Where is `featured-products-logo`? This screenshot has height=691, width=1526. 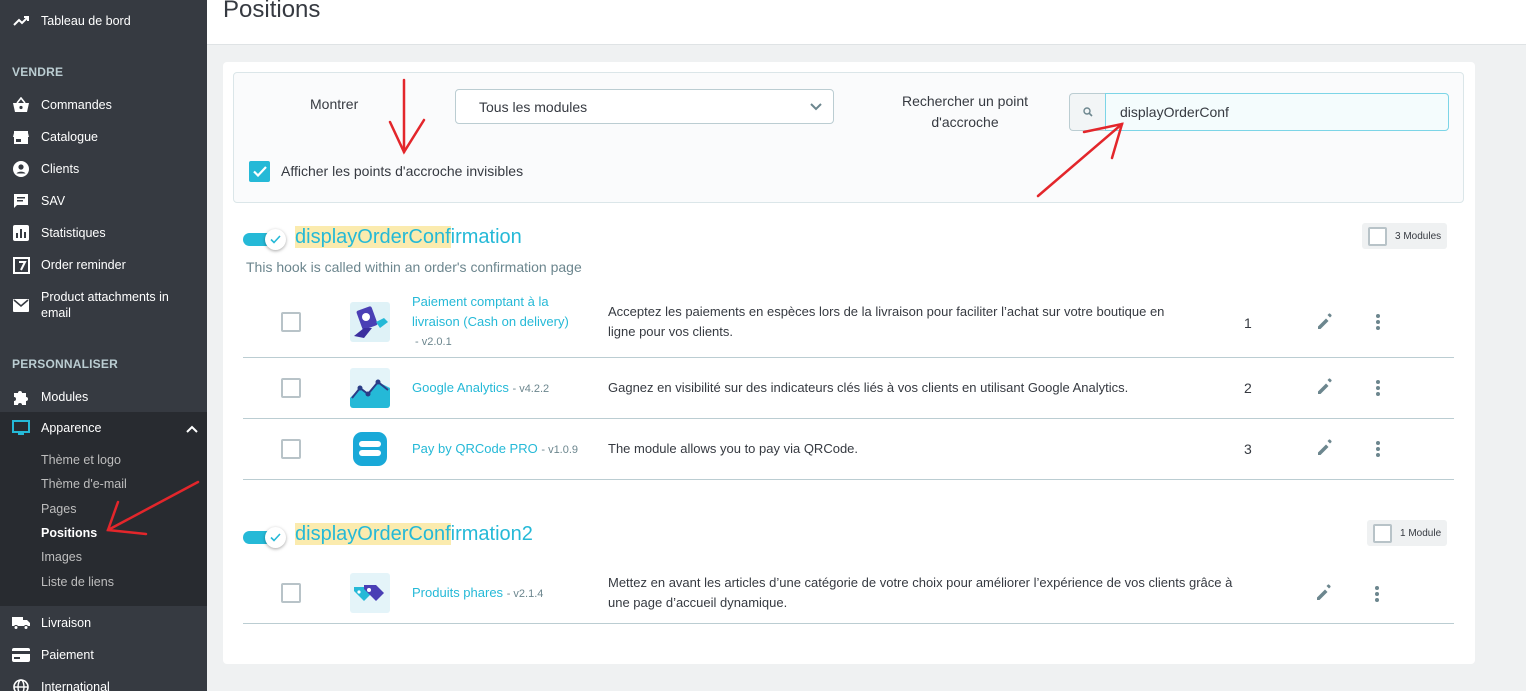
featured-products-logo is located at coordinates (370, 593).